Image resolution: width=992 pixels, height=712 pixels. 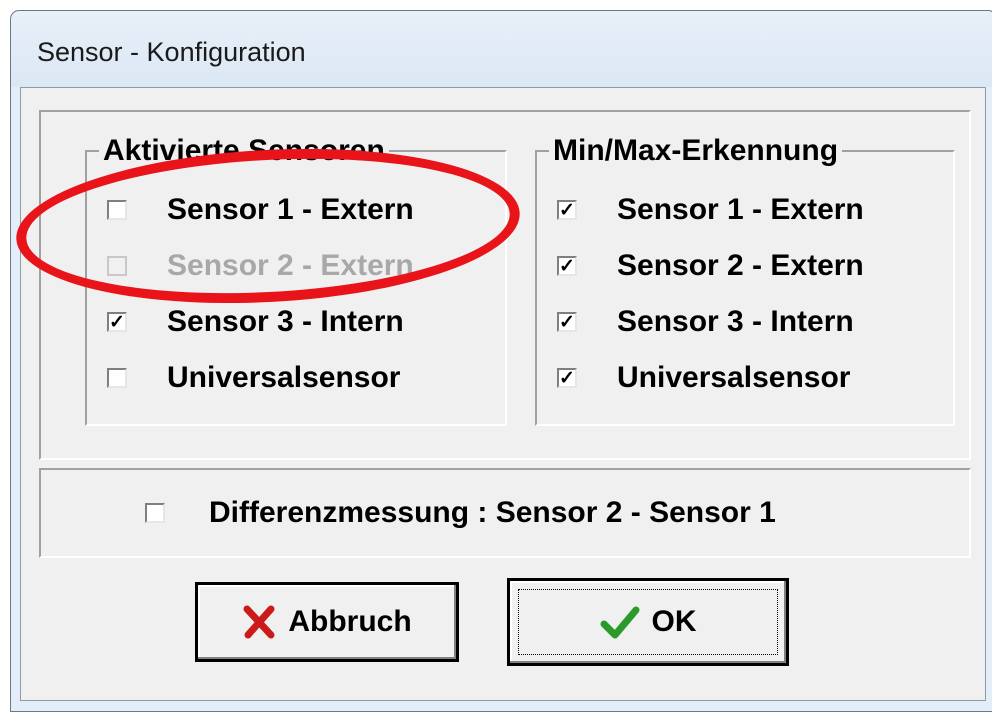 I want to click on differential-checkbox, so click(x=155, y=513).